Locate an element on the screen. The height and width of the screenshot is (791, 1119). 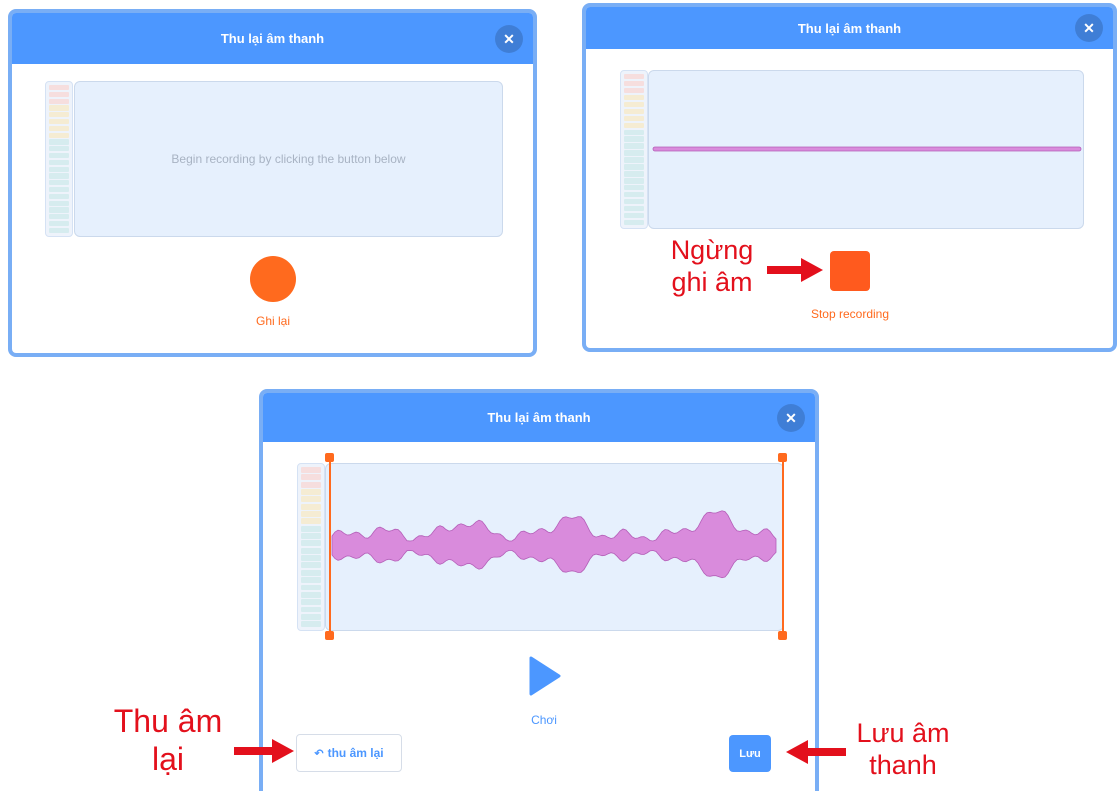
trim-handle-left-top is located at coordinates (329, 457).